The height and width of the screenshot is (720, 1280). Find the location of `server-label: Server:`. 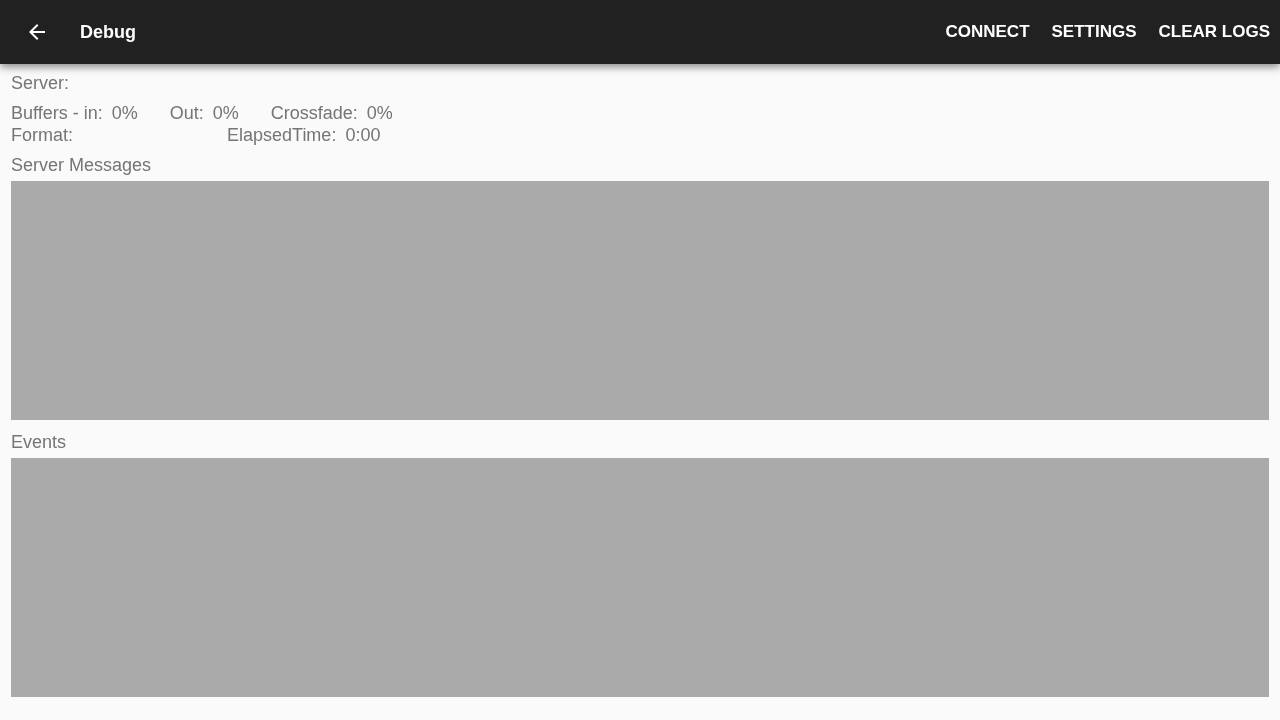

server-label: Server: is located at coordinates (40, 83).